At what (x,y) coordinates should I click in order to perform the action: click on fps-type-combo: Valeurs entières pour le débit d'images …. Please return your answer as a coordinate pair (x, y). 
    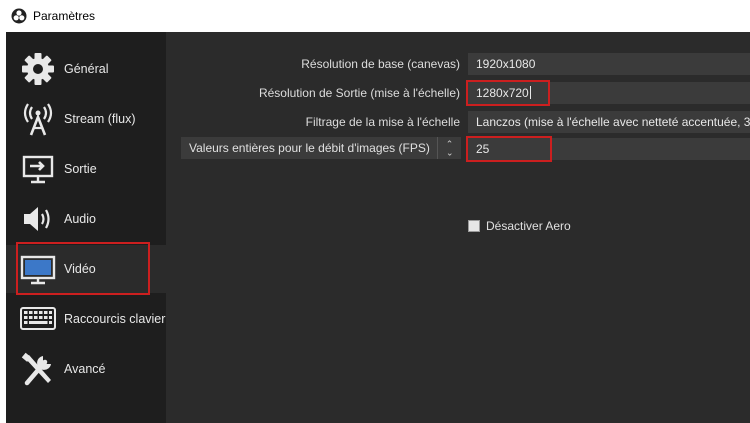
    Looking at the image, I should click on (321, 148).